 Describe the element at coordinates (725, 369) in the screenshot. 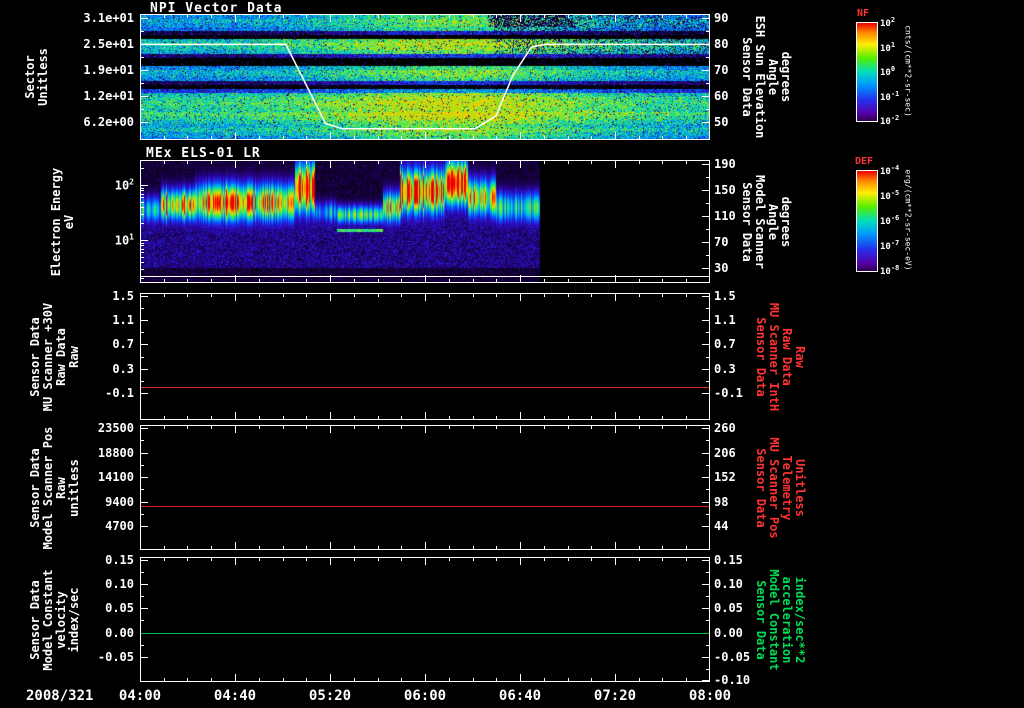

I see `y-tick-label: 0.3` at that location.